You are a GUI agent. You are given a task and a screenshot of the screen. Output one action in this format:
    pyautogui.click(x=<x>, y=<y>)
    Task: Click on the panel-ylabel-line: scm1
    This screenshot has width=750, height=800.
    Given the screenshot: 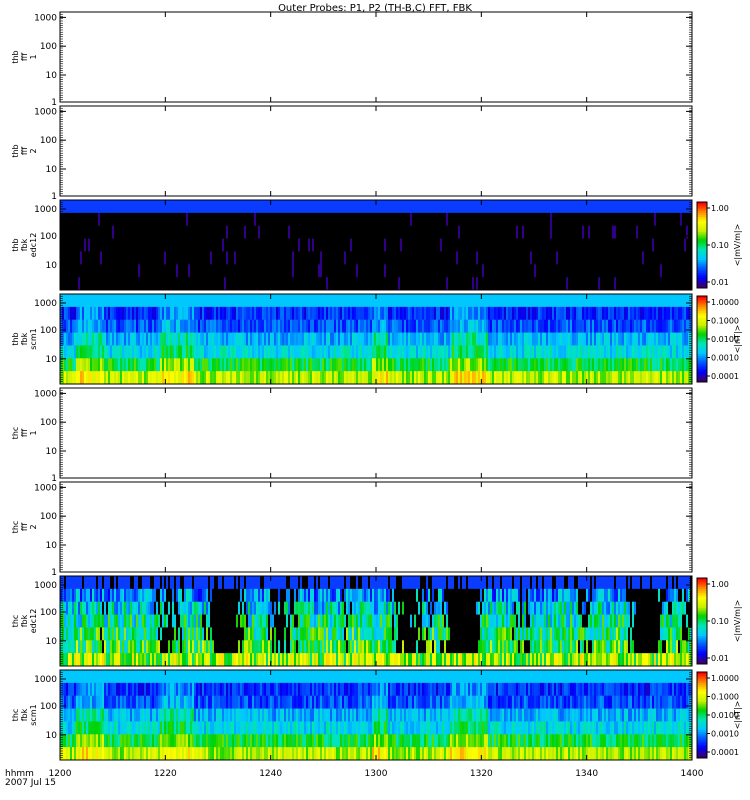 What is the action you would take?
    pyautogui.click(x=33, y=338)
    